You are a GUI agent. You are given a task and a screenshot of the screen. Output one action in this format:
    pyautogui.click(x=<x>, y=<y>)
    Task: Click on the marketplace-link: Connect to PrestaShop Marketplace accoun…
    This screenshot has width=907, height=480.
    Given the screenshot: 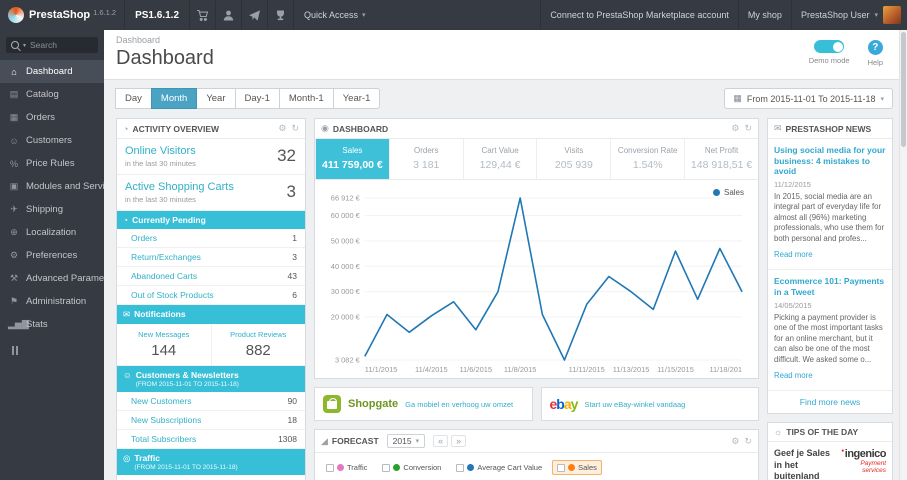 What is the action you would take?
    pyautogui.click(x=639, y=15)
    